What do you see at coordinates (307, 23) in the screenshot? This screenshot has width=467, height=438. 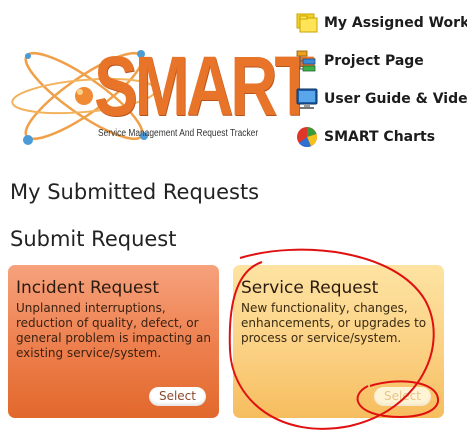 I see `folders-icon` at bounding box center [307, 23].